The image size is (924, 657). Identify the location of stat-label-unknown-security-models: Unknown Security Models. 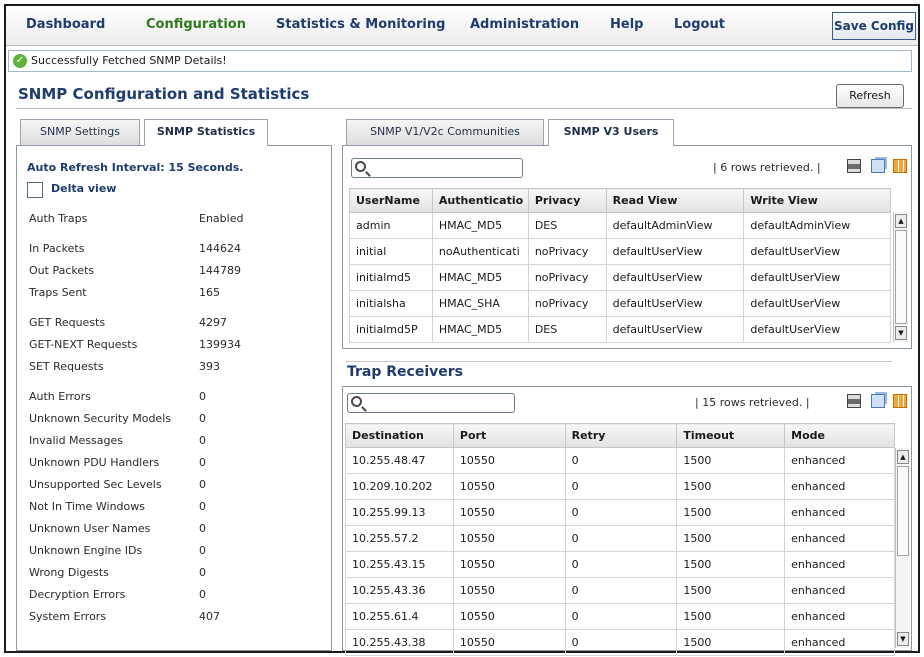
(100, 418).